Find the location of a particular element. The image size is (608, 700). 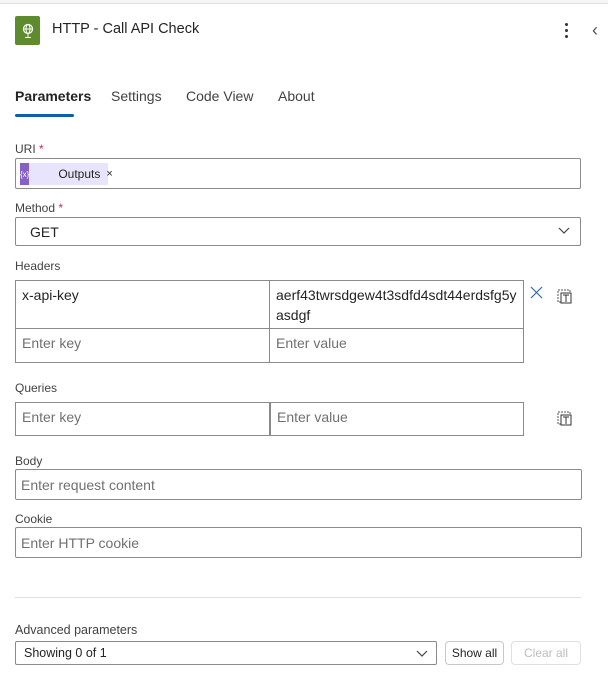

action-title: HTTP - Call API Check is located at coordinates (126, 29).